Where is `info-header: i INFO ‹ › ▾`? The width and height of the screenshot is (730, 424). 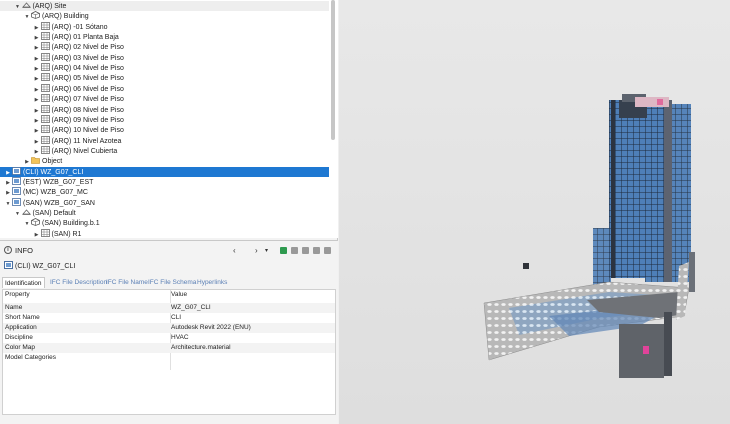 info-header: i INFO ‹ › ▾ is located at coordinates (169, 250).